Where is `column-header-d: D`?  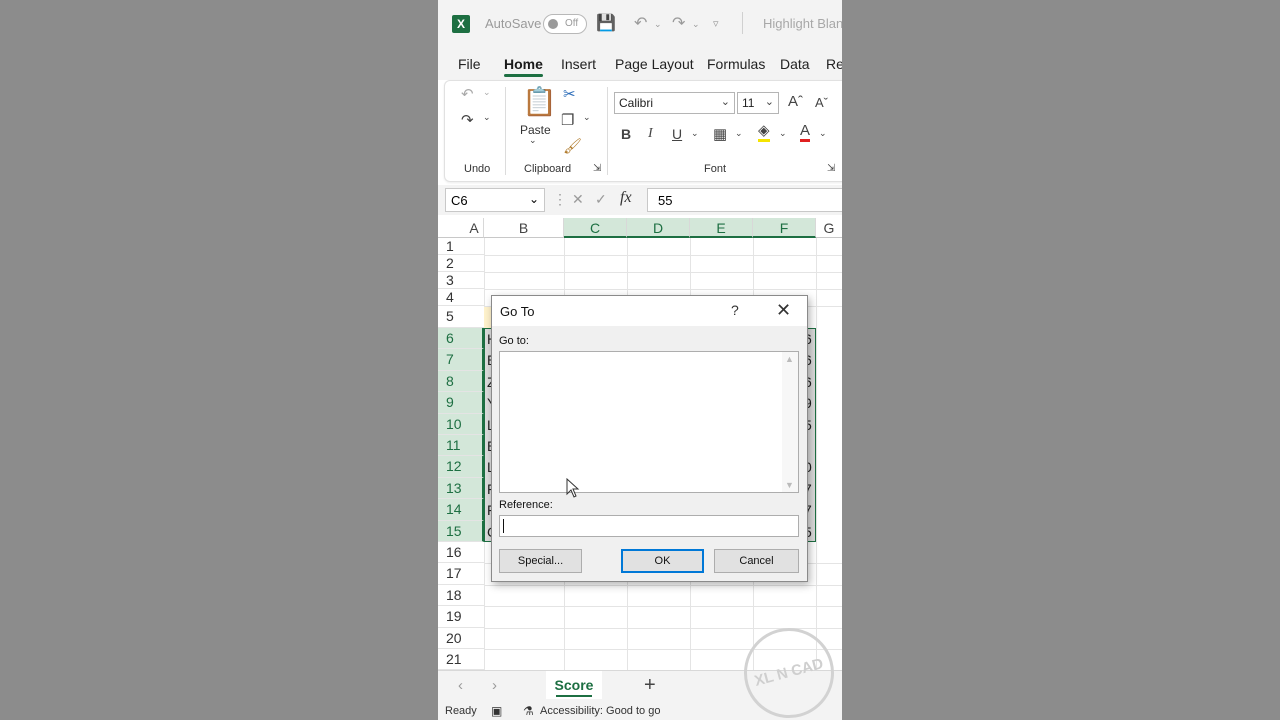 column-header-d: D is located at coordinates (658, 228).